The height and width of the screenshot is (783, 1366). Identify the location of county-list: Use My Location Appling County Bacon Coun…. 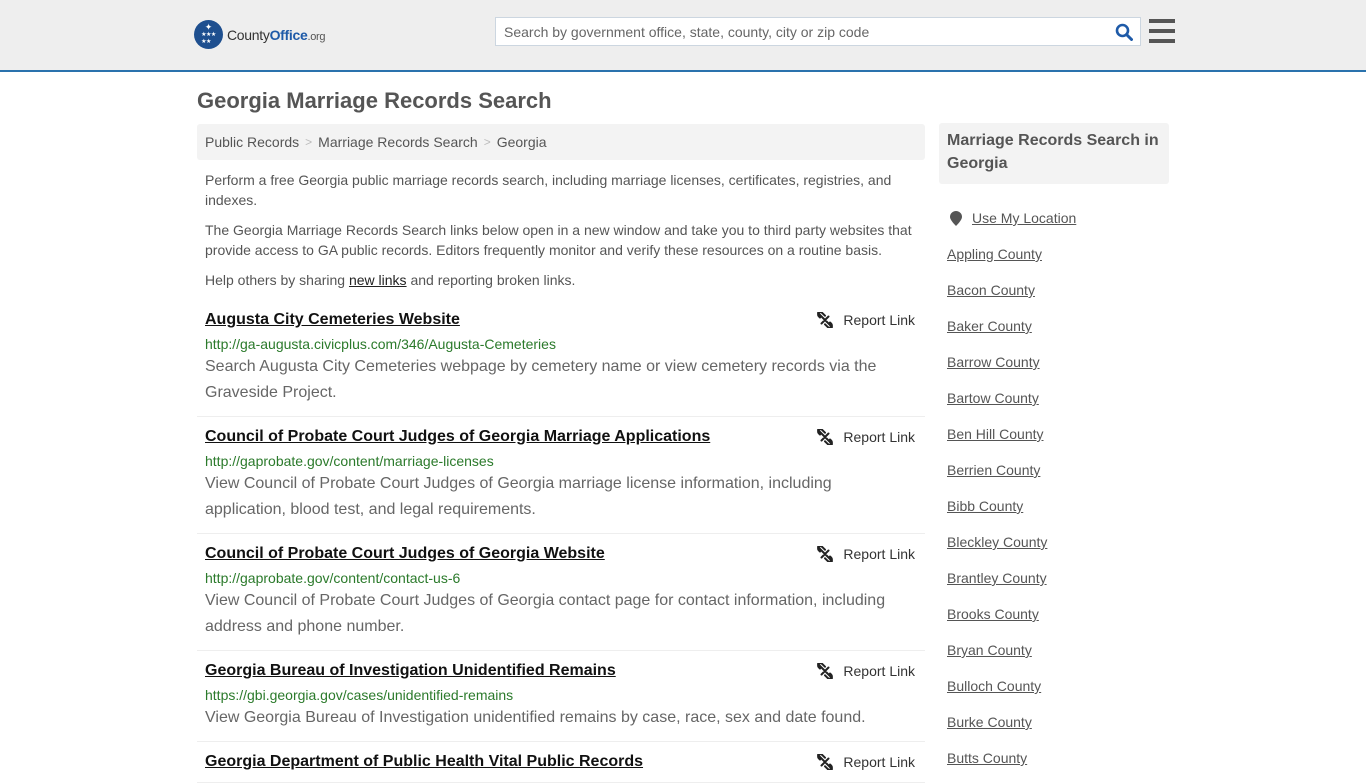
(1057, 488).